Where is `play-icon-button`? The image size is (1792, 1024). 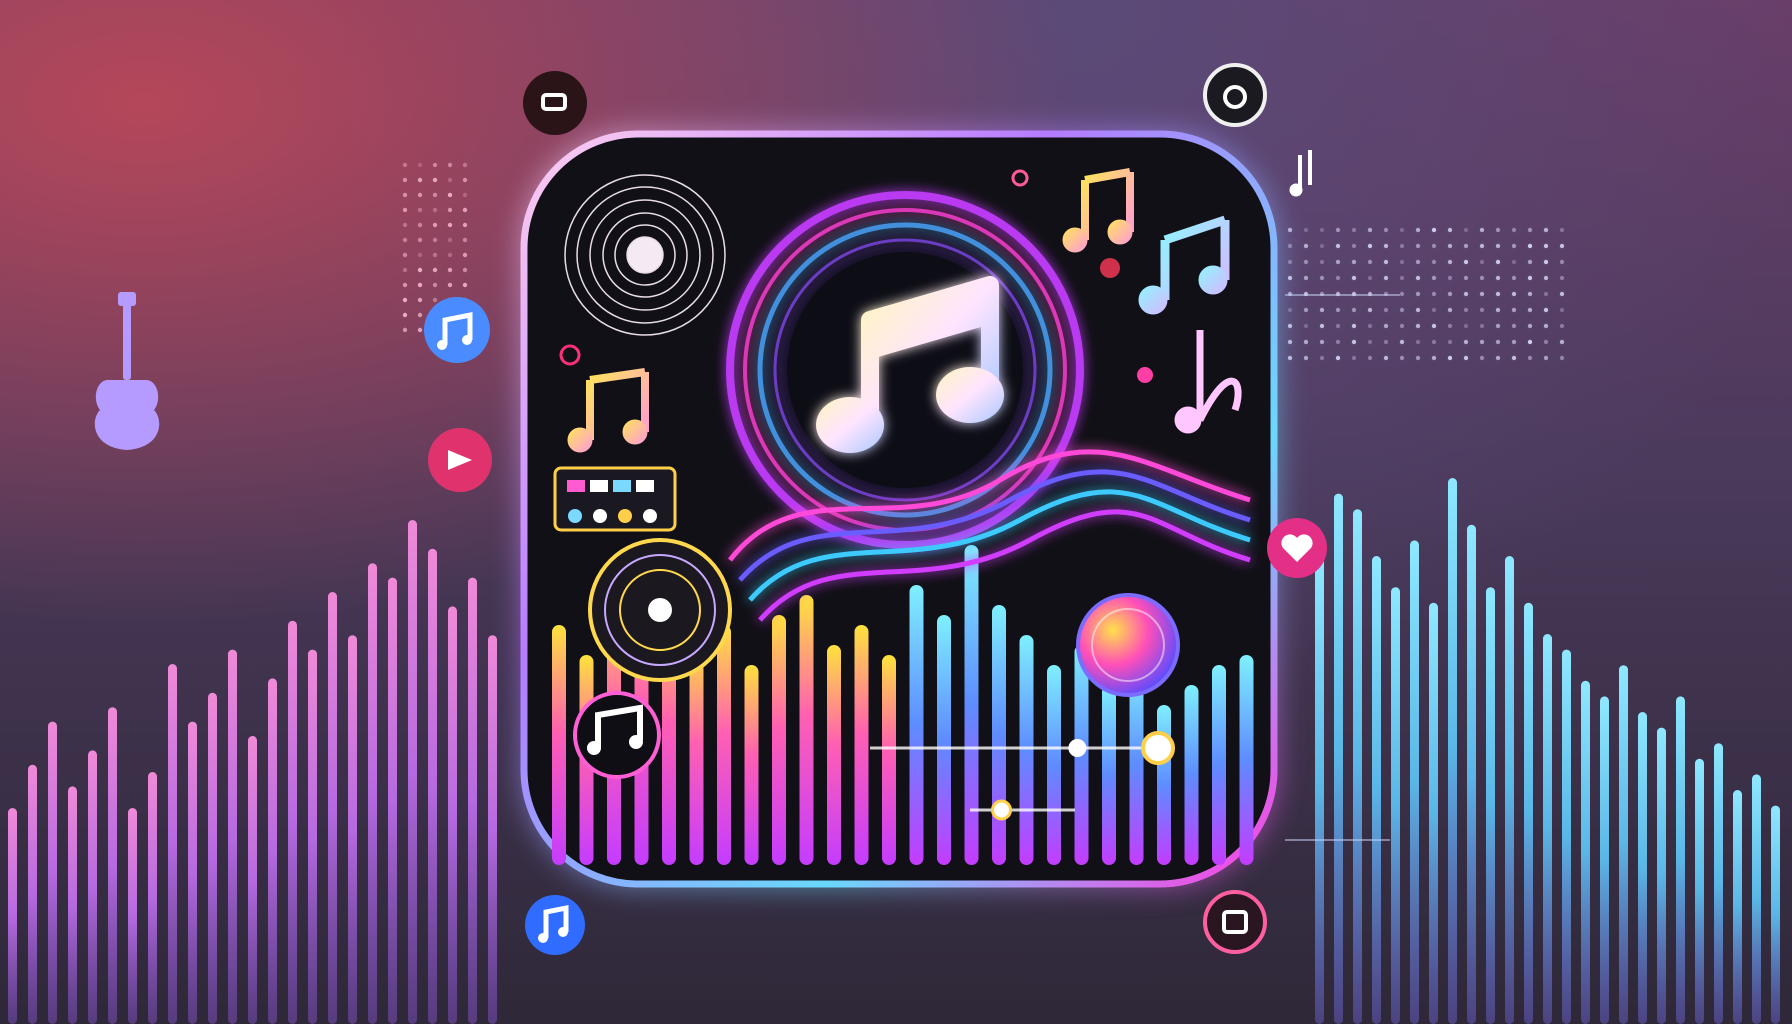
play-icon-button is located at coordinates (460, 460).